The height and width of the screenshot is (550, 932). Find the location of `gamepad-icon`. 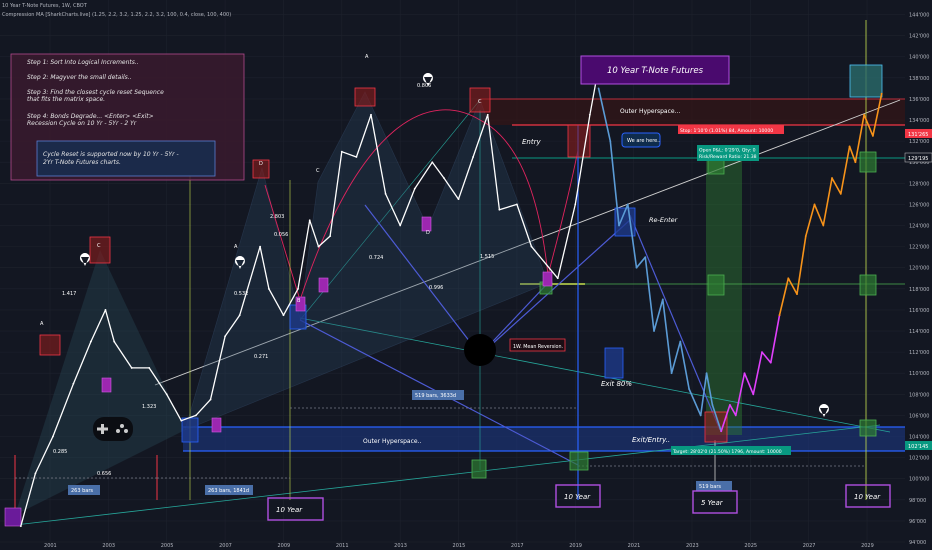

gamepad-icon is located at coordinates (113, 429).